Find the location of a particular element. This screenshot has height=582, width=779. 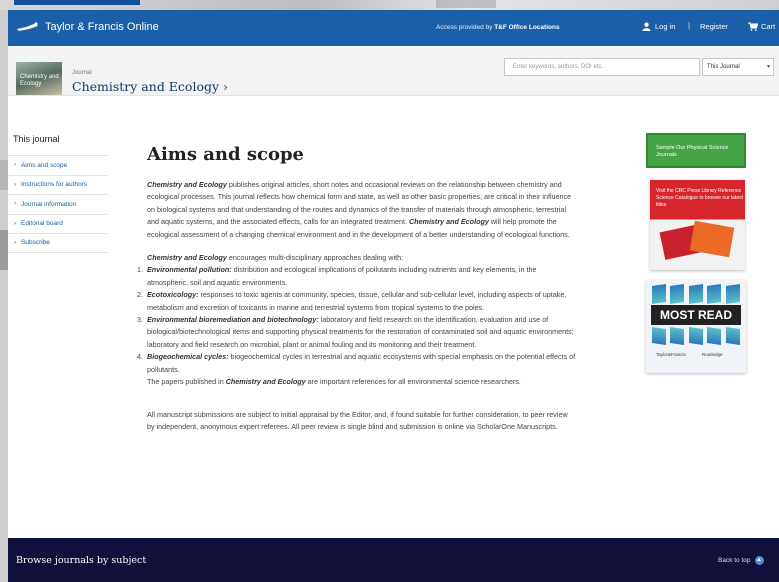

ad-text: Sample Our Physical Science Journals is located at coordinates (692, 151).